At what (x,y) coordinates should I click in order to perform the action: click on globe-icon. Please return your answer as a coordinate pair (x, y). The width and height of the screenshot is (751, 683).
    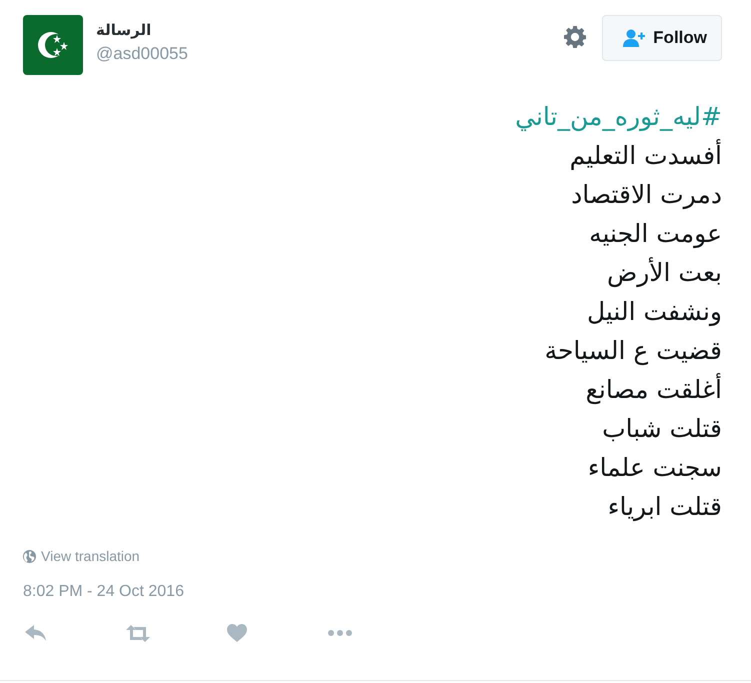
    Looking at the image, I should click on (29, 556).